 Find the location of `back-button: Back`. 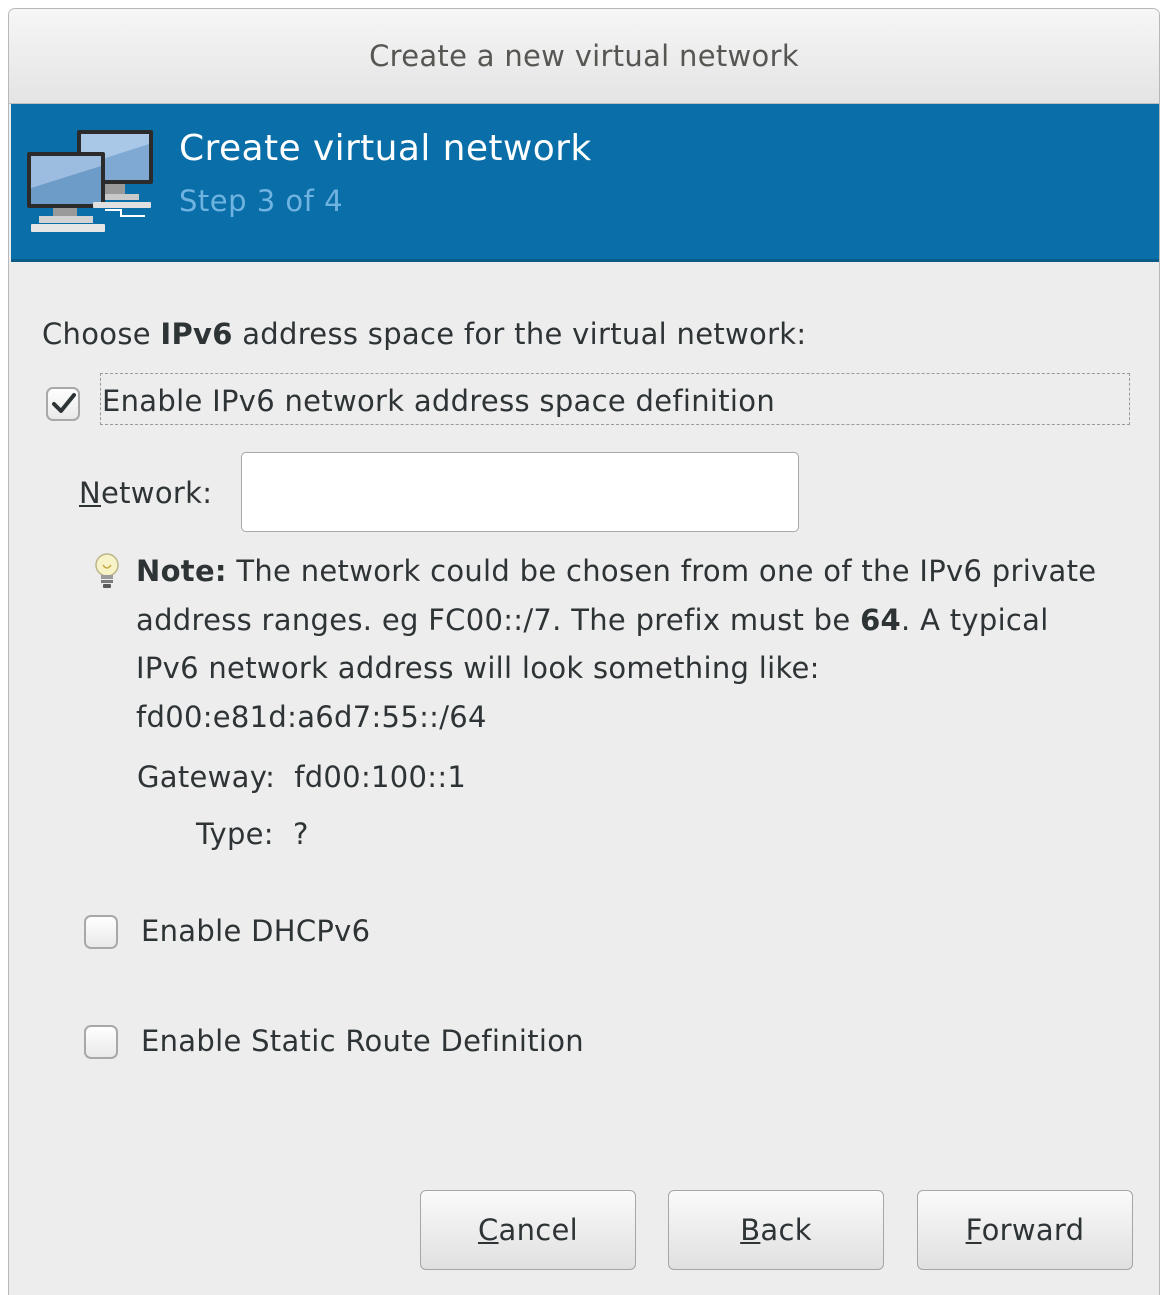

back-button: Back is located at coordinates (776, 1230).